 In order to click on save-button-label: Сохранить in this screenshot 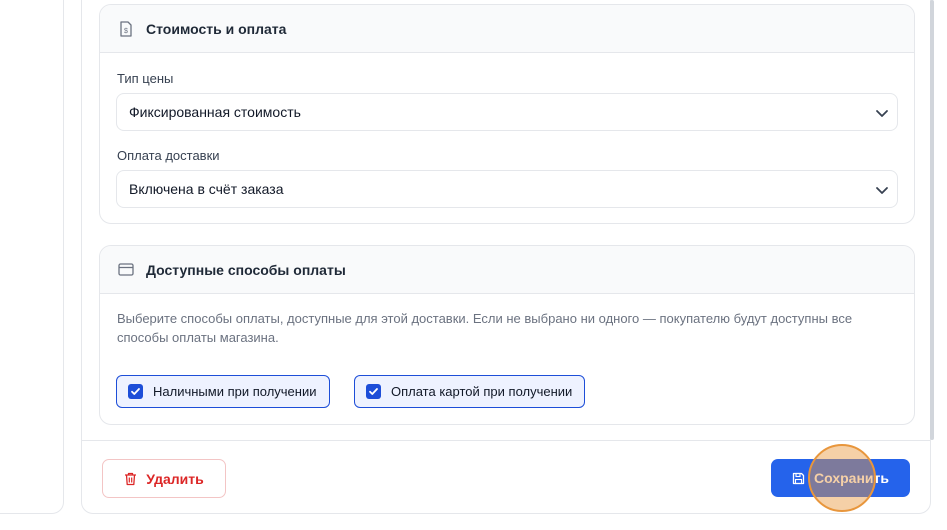, I will do `click(851, 478)`.